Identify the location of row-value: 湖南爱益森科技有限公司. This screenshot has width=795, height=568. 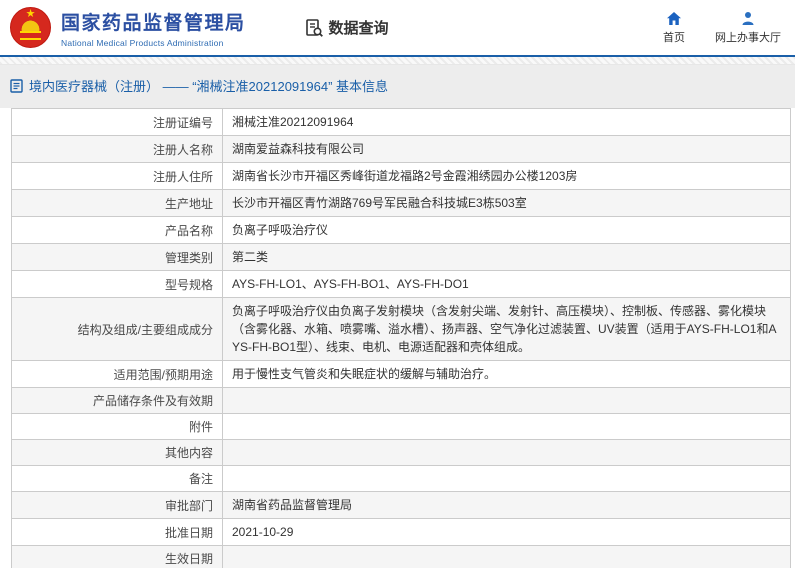
(506, 149).